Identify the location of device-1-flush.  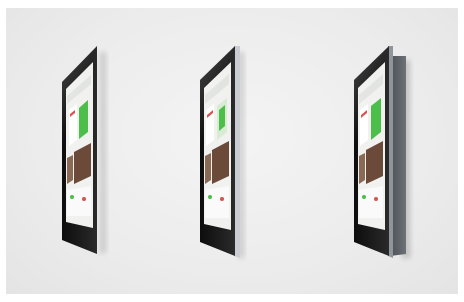
(84, 150).